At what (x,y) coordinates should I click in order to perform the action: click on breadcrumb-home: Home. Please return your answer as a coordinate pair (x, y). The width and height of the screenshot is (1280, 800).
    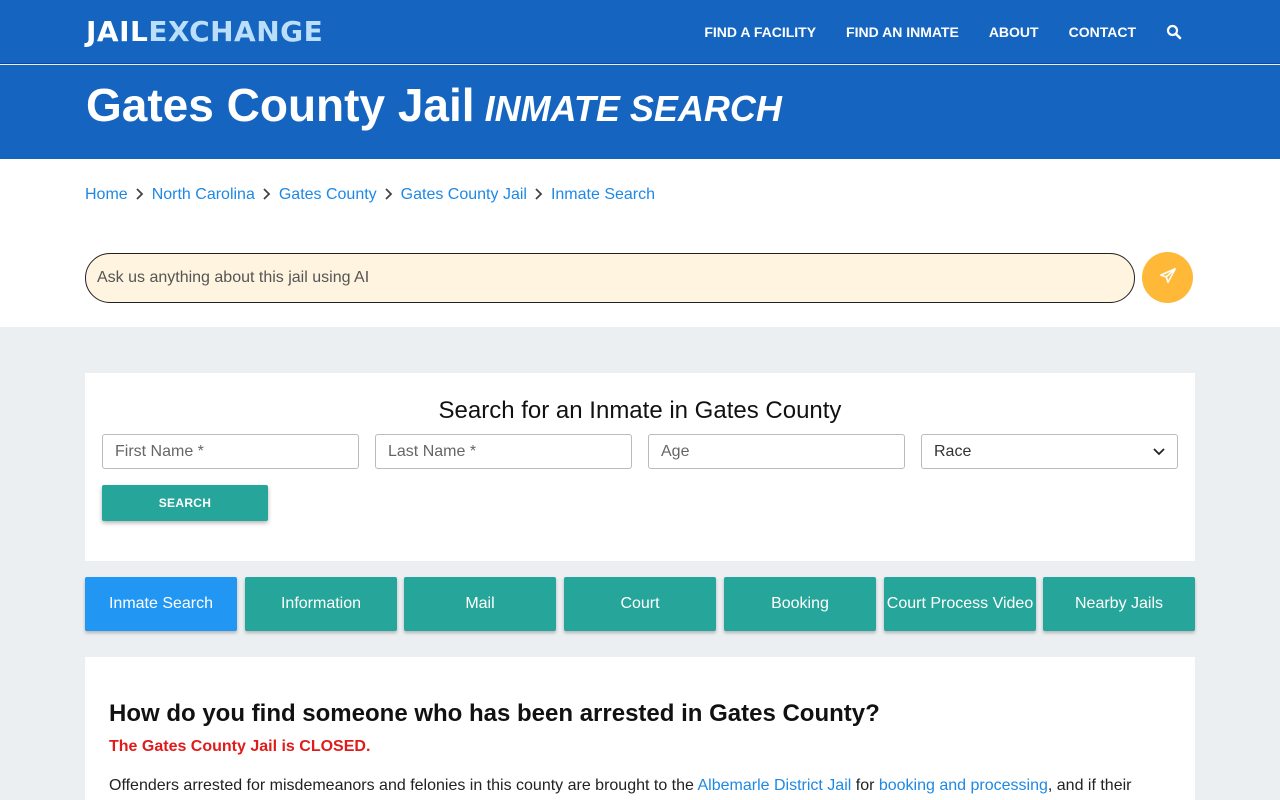
    Looking at the image, I should click on (106, 195).